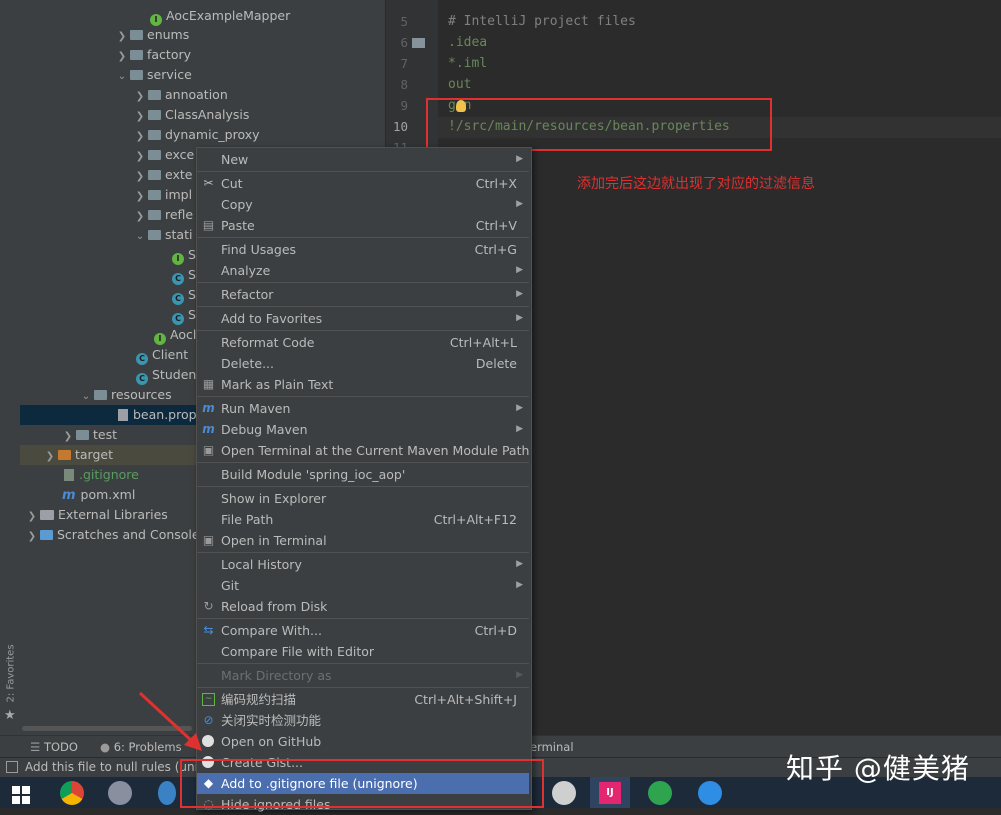 This screenshot has width=1001, height=815. I want to click on tree-item-selected: bean.prop, so click(157, 415).